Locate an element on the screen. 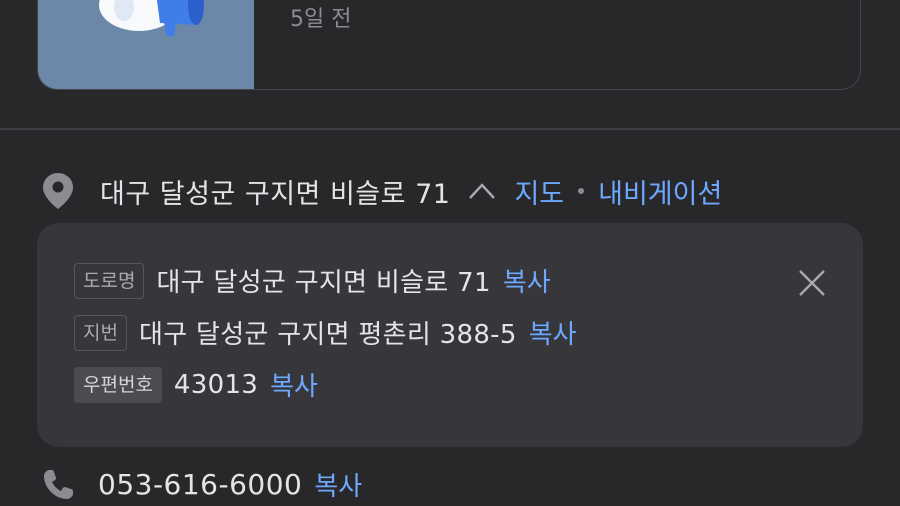 This screenshot has height=506, width=900. lot-address-copy-button: 복사 is located at coordinates (553, 332).